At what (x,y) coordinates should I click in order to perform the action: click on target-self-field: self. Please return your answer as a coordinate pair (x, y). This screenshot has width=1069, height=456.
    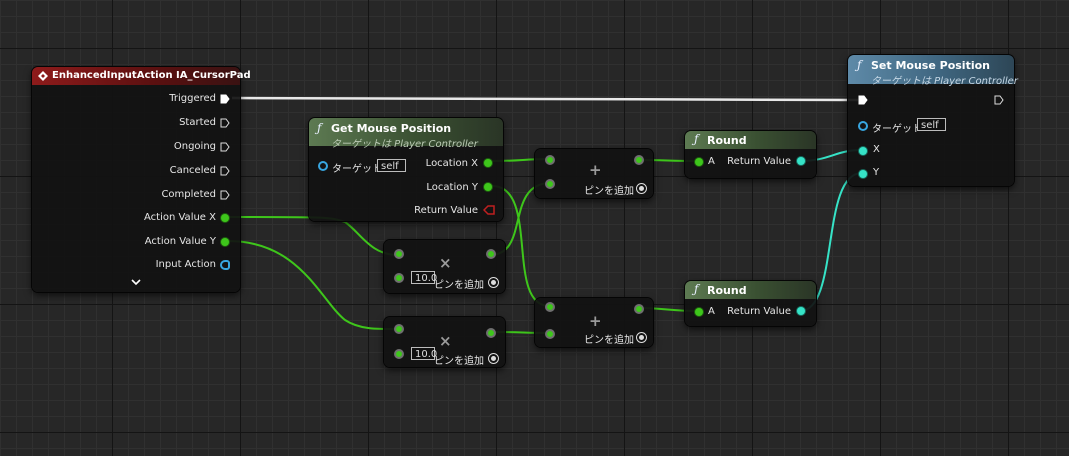
    Looking at the image, I should click on (391, 165).